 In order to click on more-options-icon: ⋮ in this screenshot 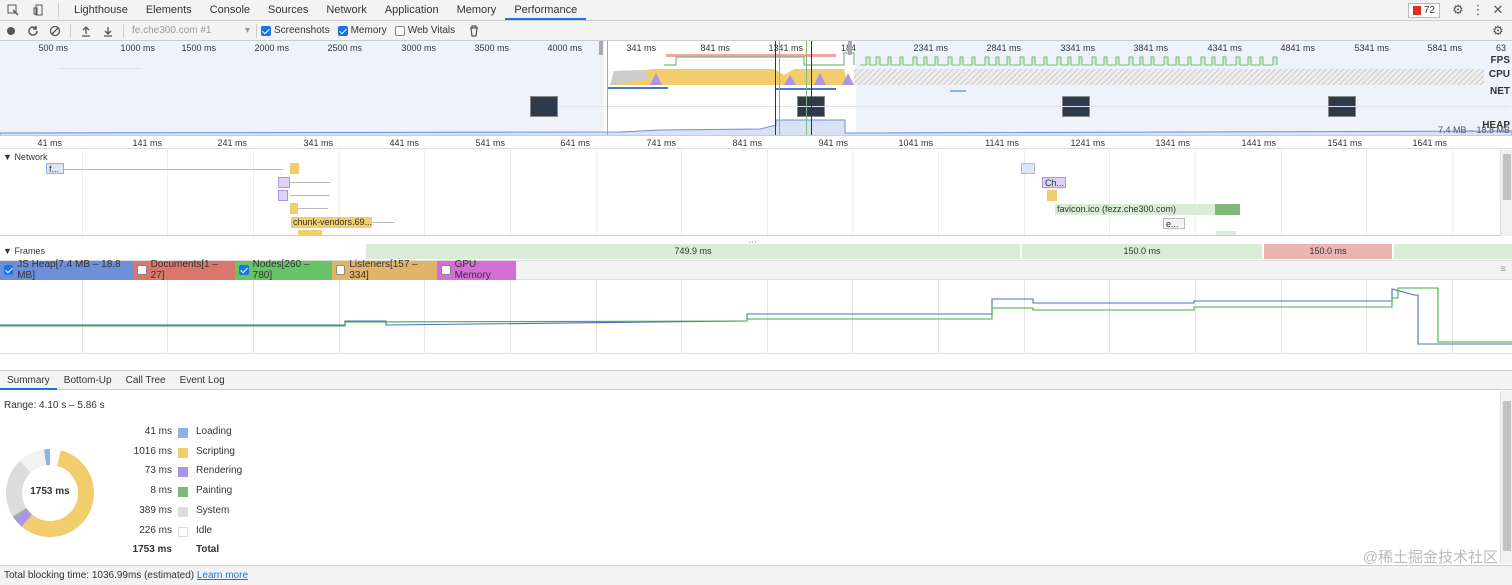, I will do `click(1478, 10)`.